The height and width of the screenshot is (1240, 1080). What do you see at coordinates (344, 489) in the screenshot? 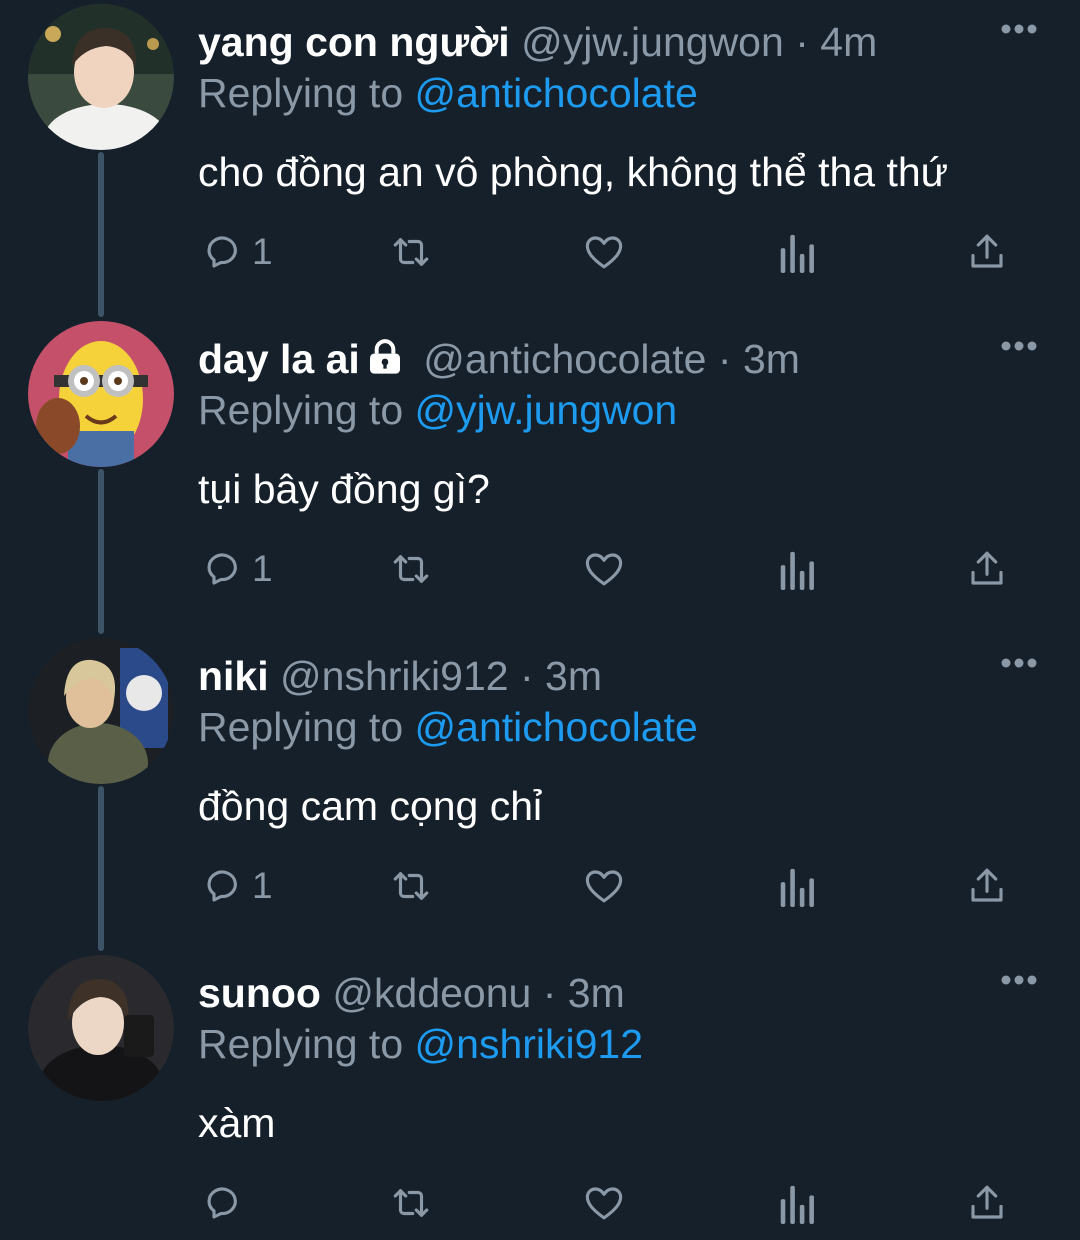
I see `tweet-text: tụi bây đồng gì?` at bounding box center [344, 489].